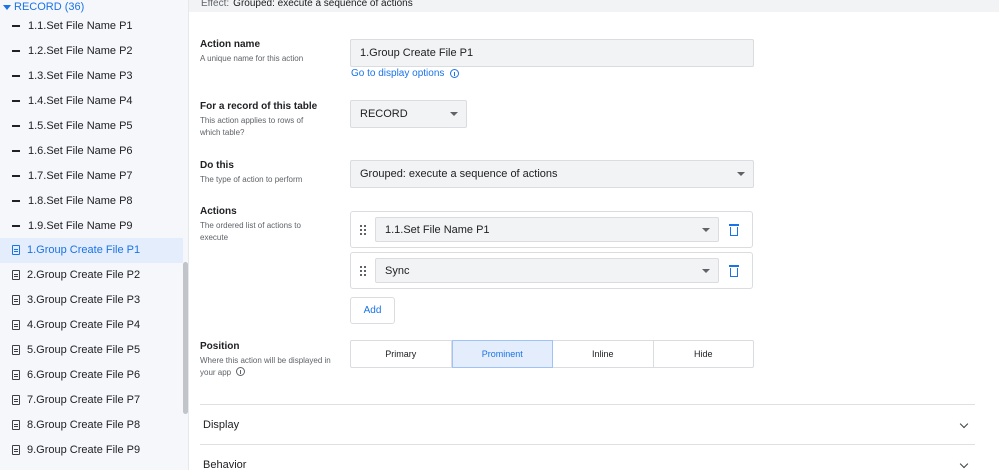 Image resolution: width=999 pixels, height=470 pixels. Describe the element at coordinates (552, 174) in the screenshot. I see `do-this-select: Grouped: execute a sequence of actions` at that location.